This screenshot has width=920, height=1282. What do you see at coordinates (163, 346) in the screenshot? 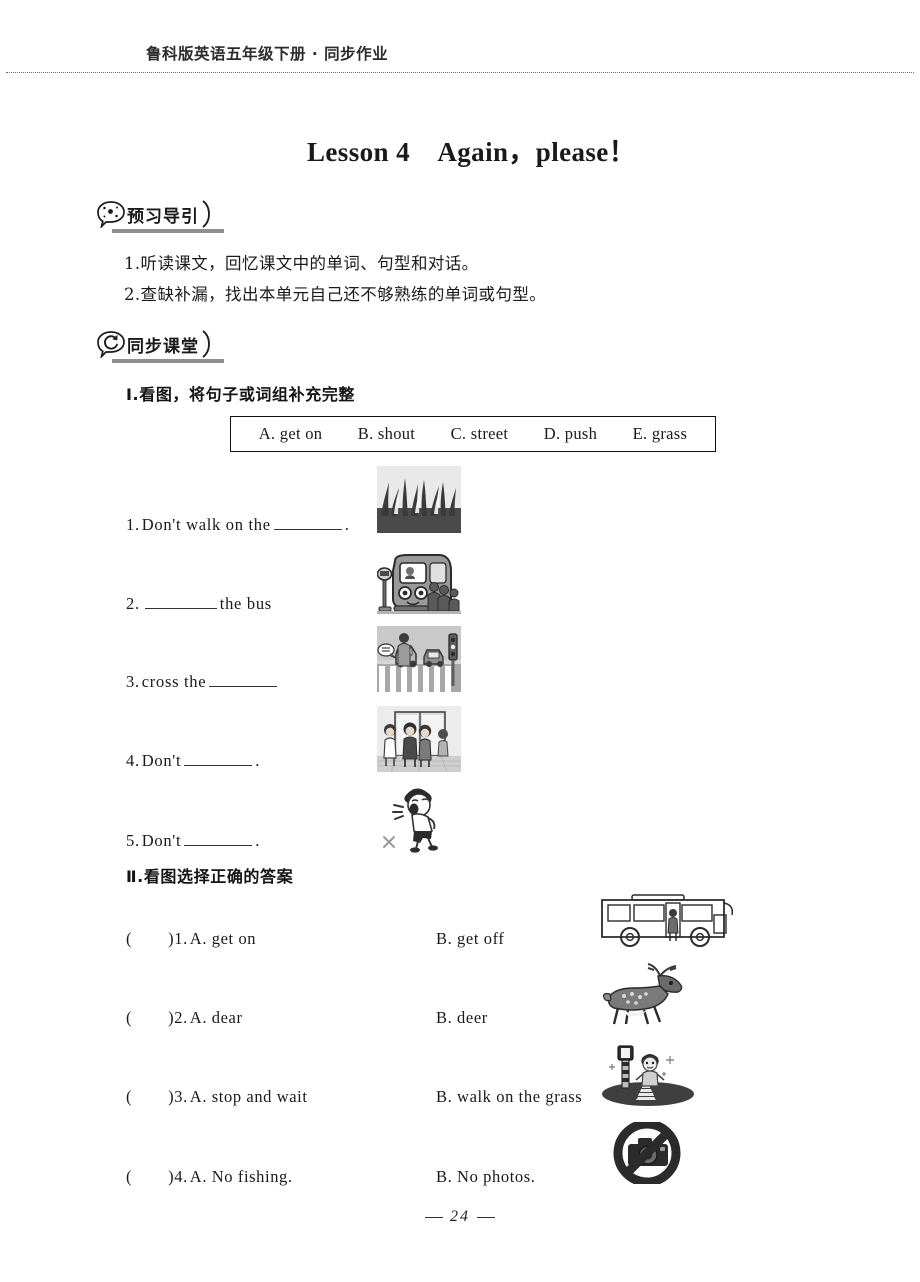
I see `section-badge-classroom-label: 同步课堂` at bounding box center [163, 346].